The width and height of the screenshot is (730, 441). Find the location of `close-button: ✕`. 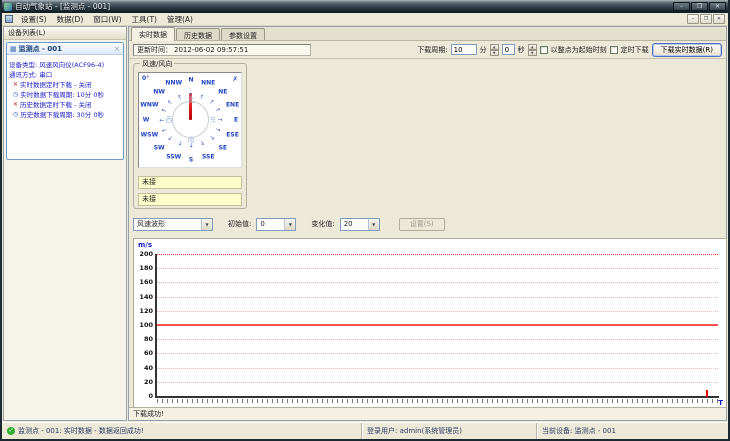

close-button: ✕ is located at coordinates (717, 6).